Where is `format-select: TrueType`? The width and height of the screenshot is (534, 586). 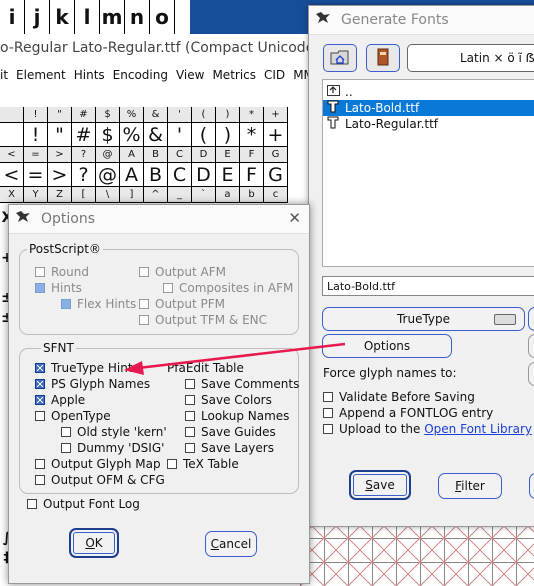
format-select: TrueType is located at coordinates (423, 319).